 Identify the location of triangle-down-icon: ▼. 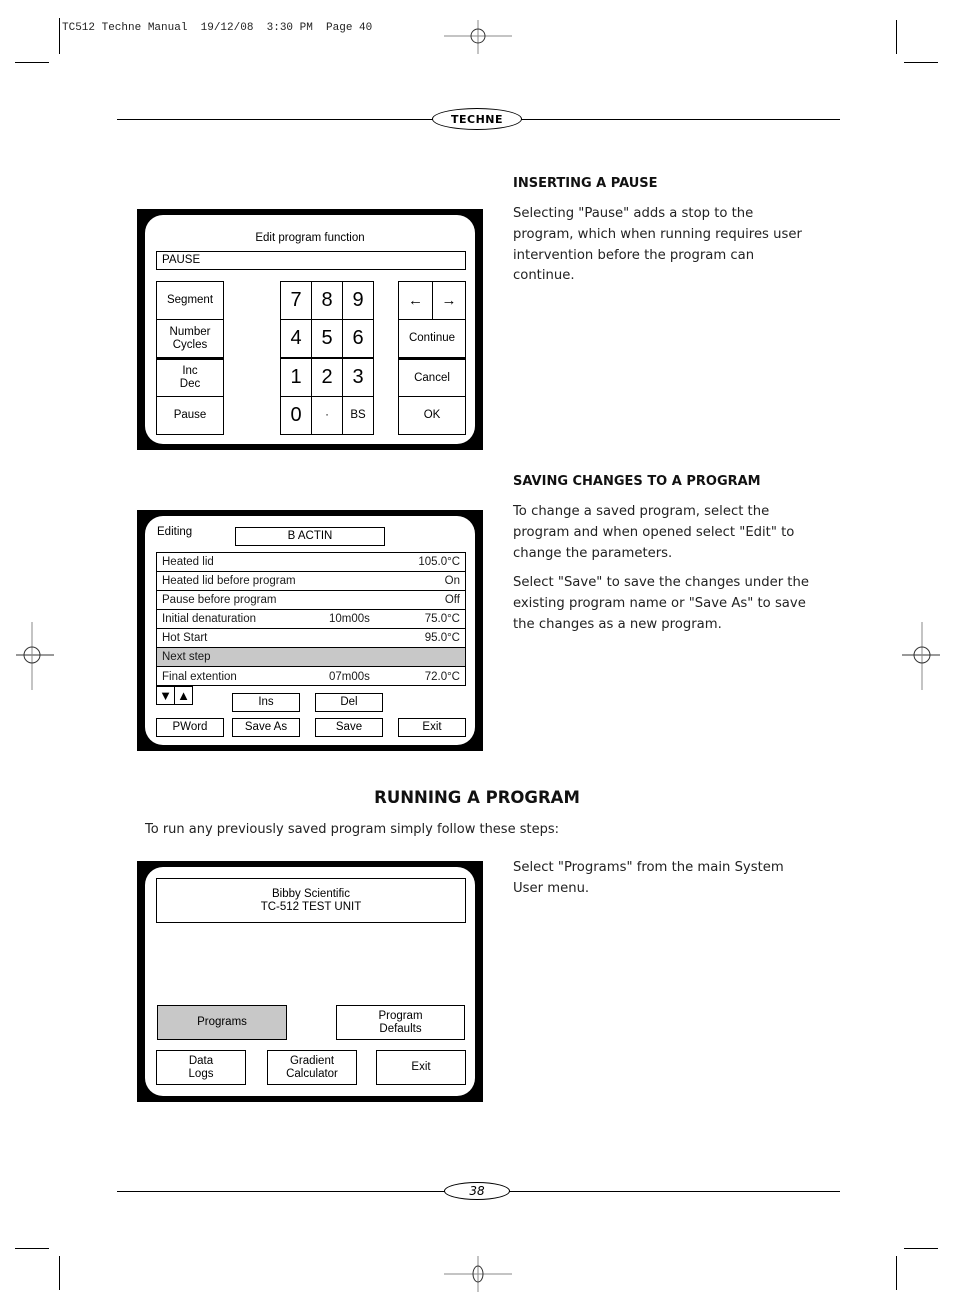
(165, 695).